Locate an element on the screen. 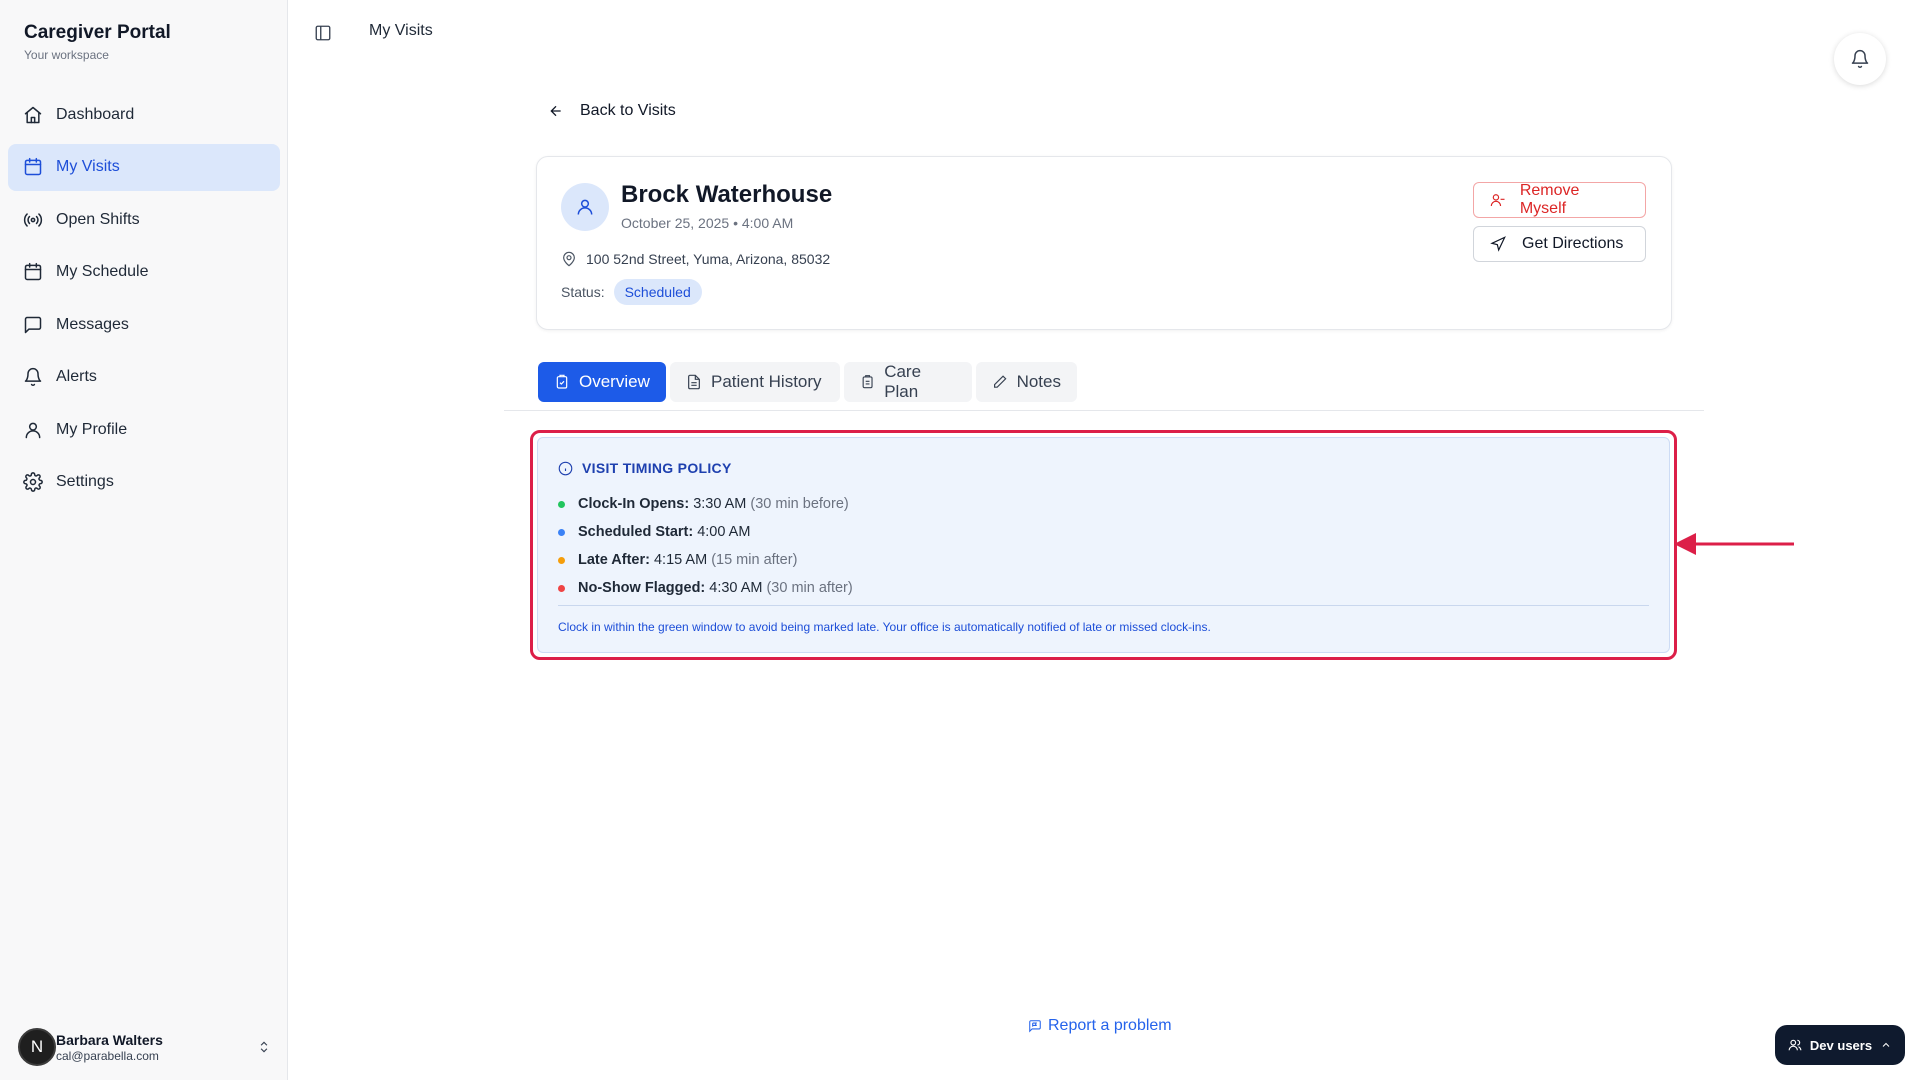  sidebar-item-my-visits: My Visits is located at coordinates (144, 167).